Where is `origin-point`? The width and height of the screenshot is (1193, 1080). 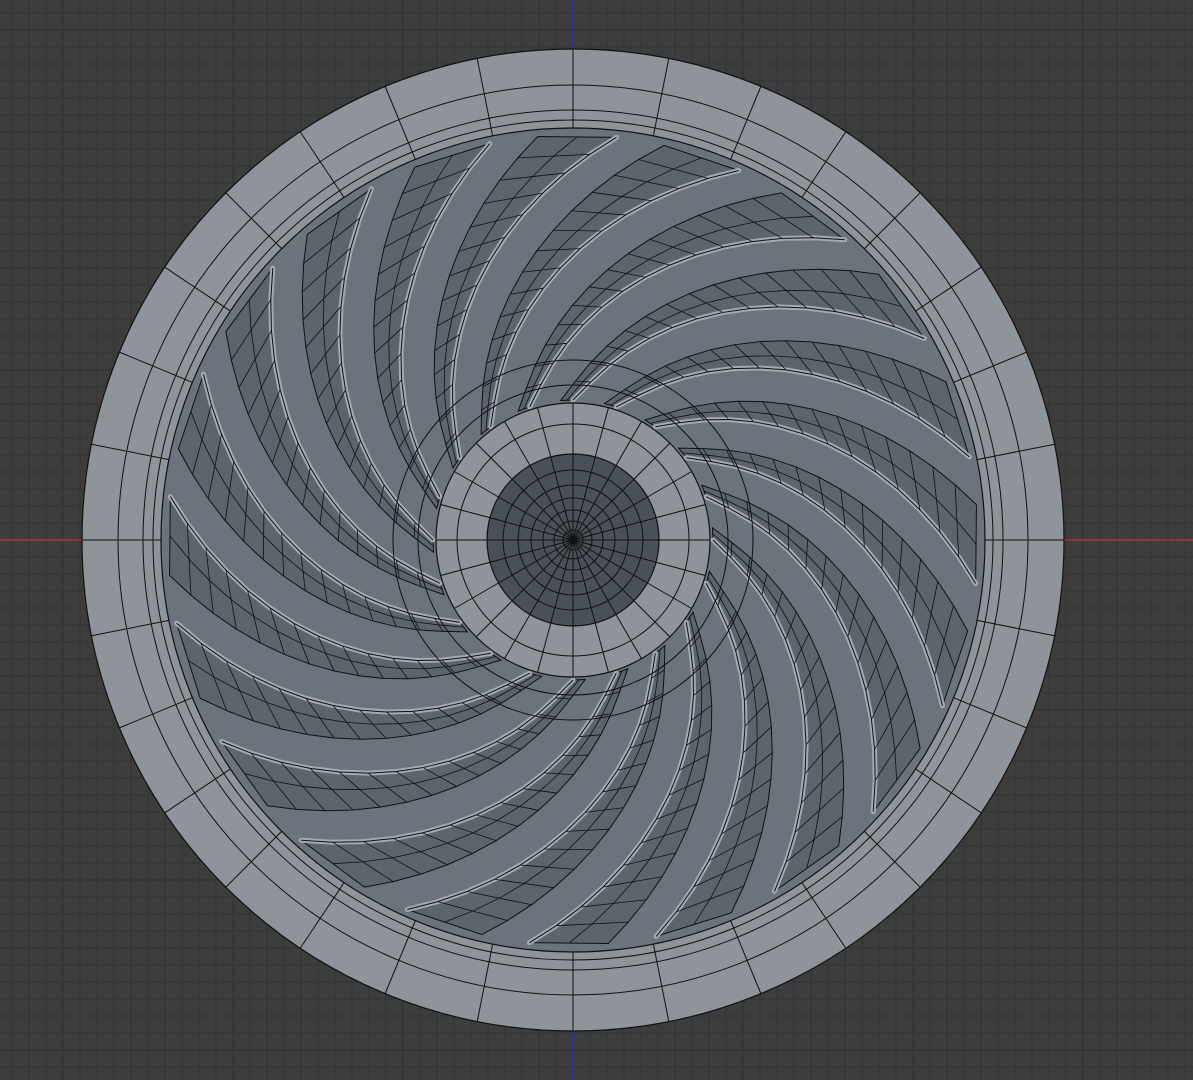
origin-point is located at coordinates (573, 540).